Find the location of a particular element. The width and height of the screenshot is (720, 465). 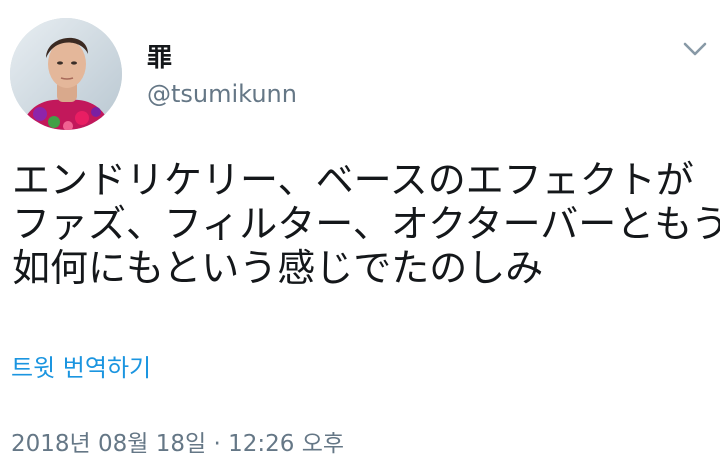

avatar is located at coordinates (66, 74).